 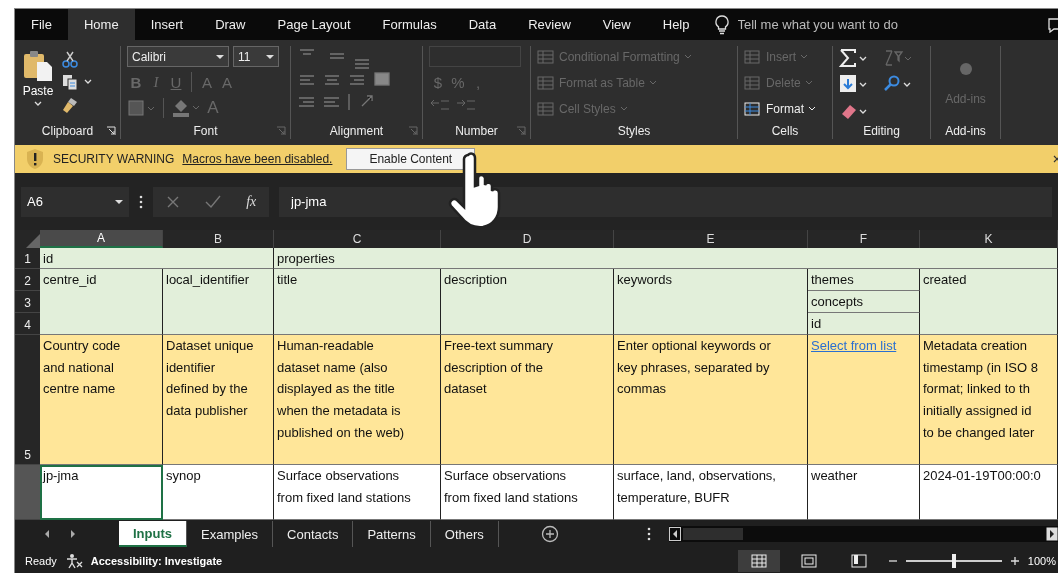 What do you see at coordinates (549, 24) in the screenshot?
I see `menu-tab: Review` at bounding box center [549, 24].